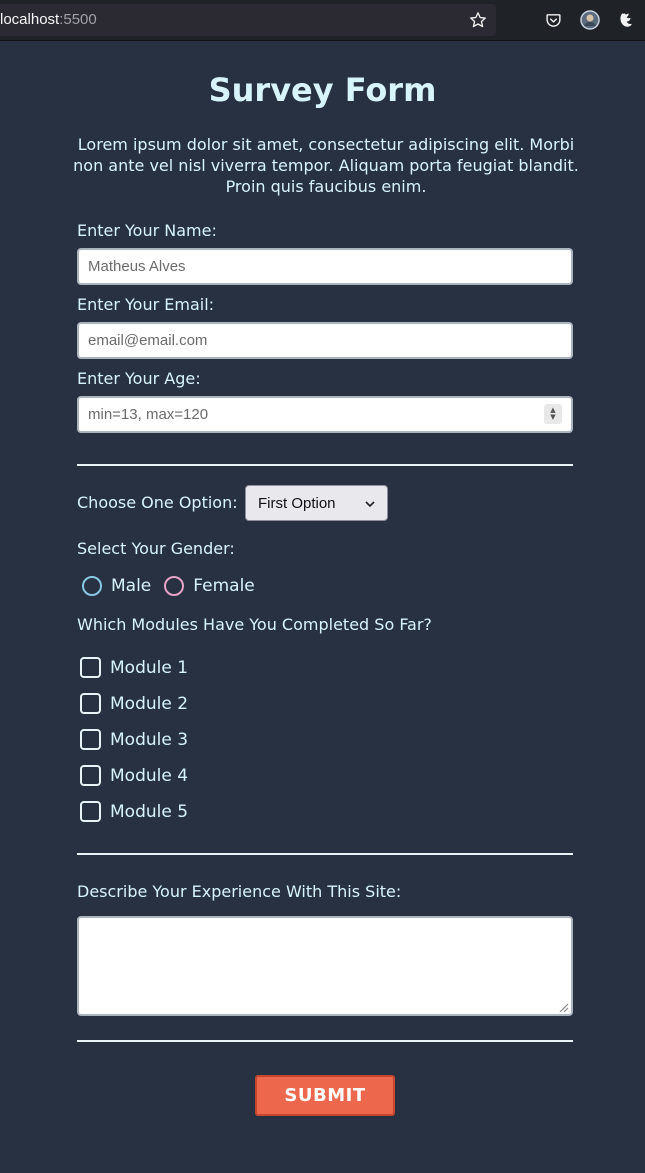 The width and height of the screenshot is (645, 1173). What do you see at coordinates (30, 19) in the screenshot?
I see `url-host: localhost` at bounding box center [30, 19].